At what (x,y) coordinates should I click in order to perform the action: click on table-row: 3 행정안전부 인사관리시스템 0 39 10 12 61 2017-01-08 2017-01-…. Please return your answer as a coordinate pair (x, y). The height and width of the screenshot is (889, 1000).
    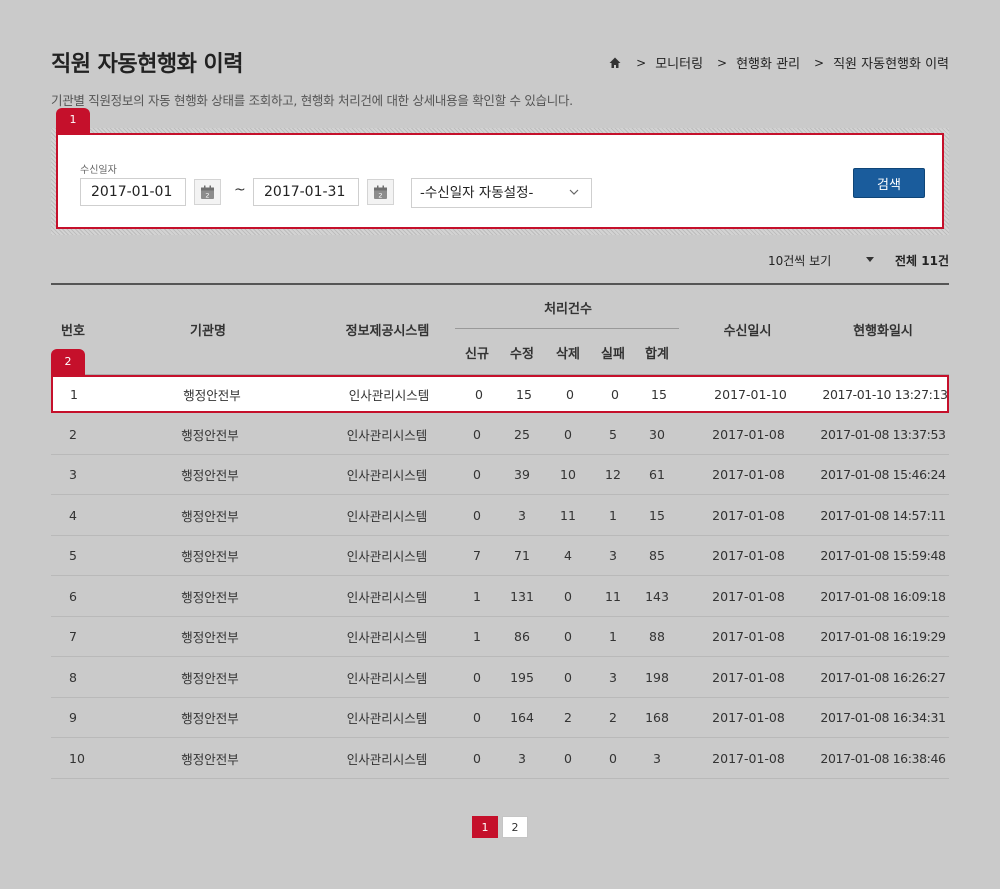
    Looking at the image, I should click on (500, 474).